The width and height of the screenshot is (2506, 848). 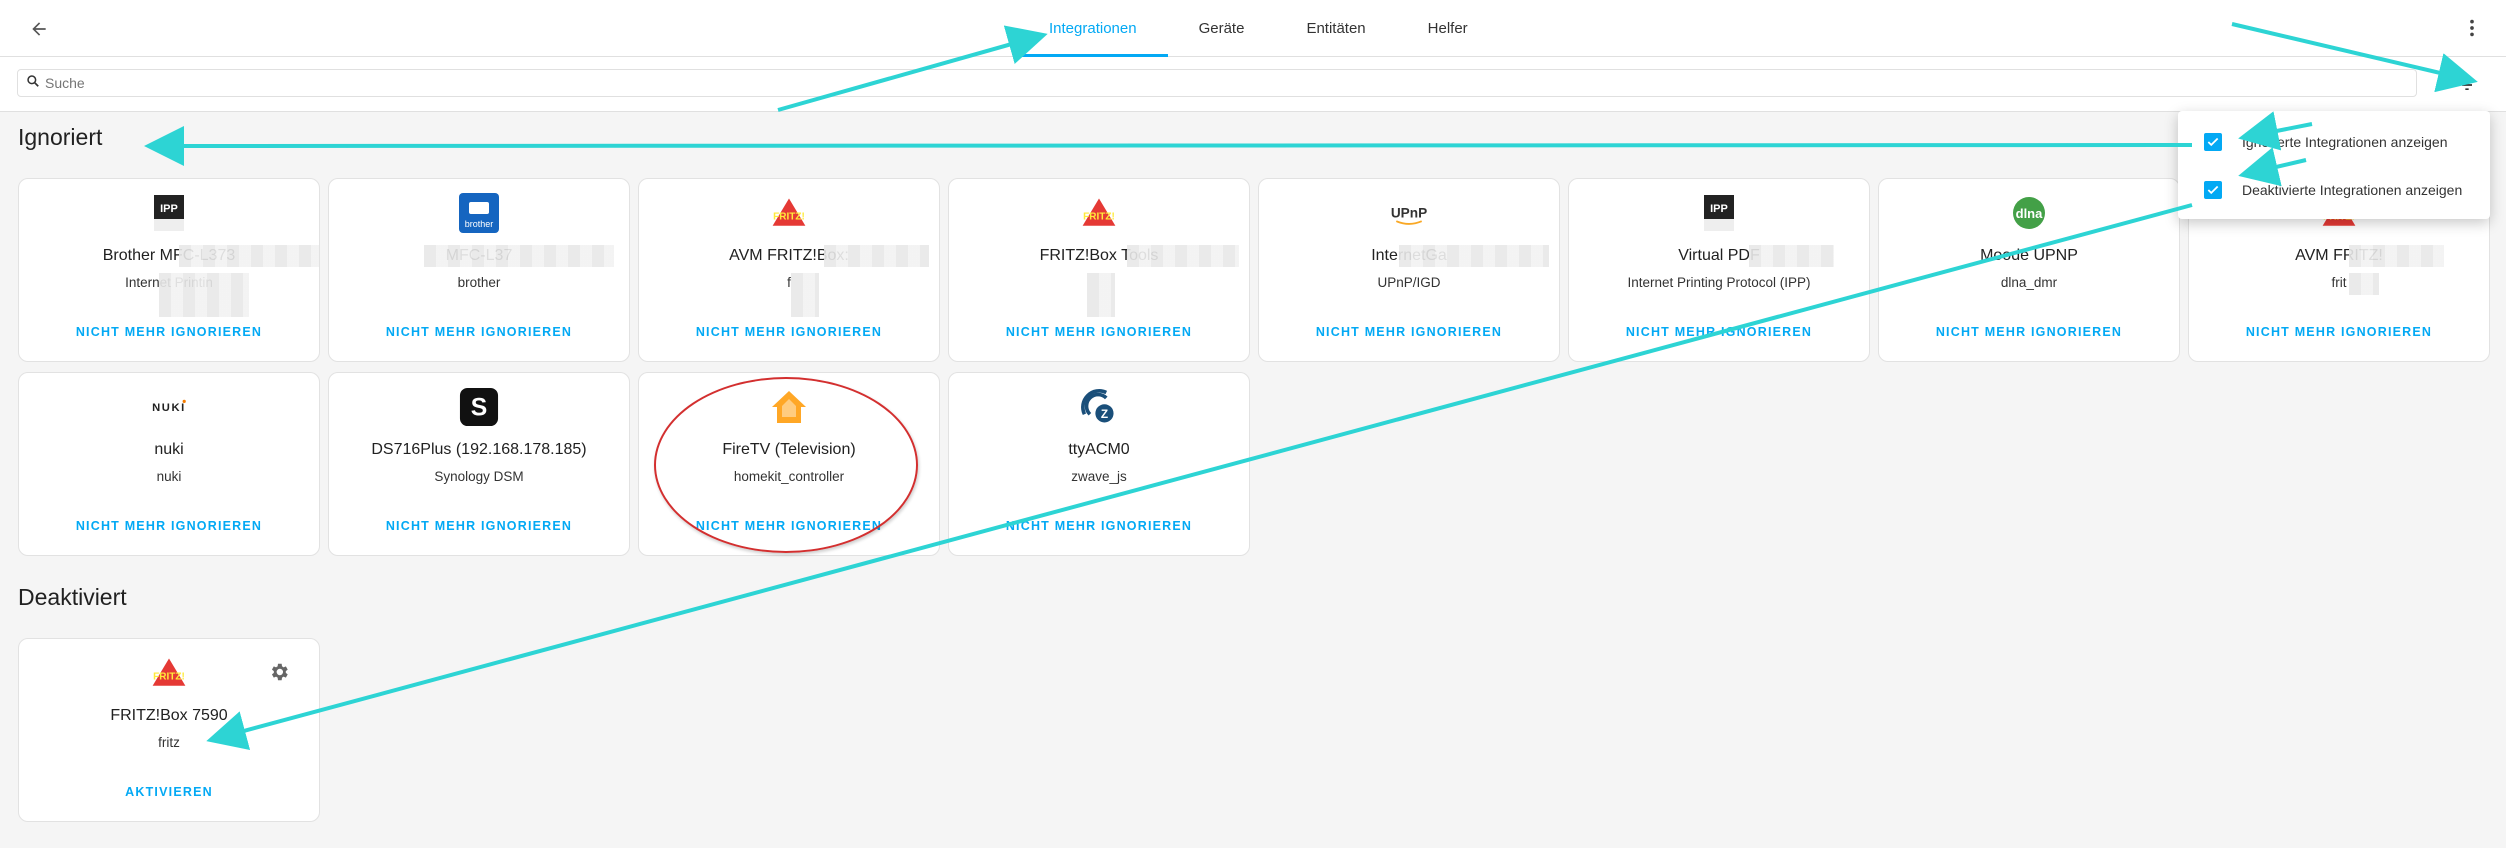 I want to click on search-input, so click(x=1195, y=83).